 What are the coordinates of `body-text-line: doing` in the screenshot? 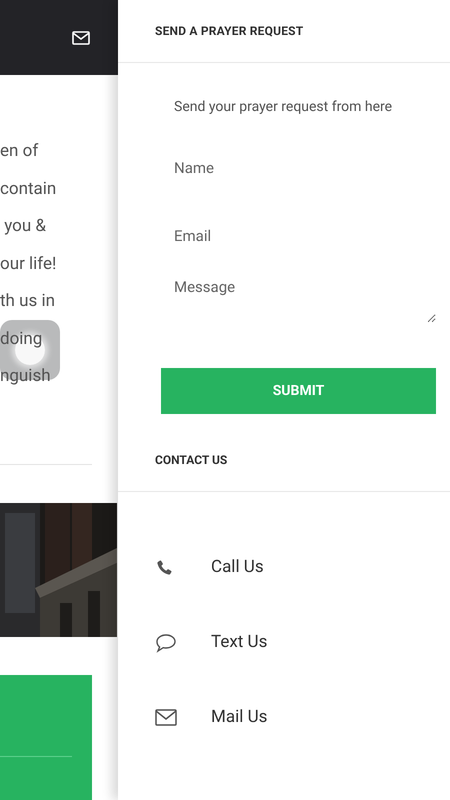 It's located at (21, 338).